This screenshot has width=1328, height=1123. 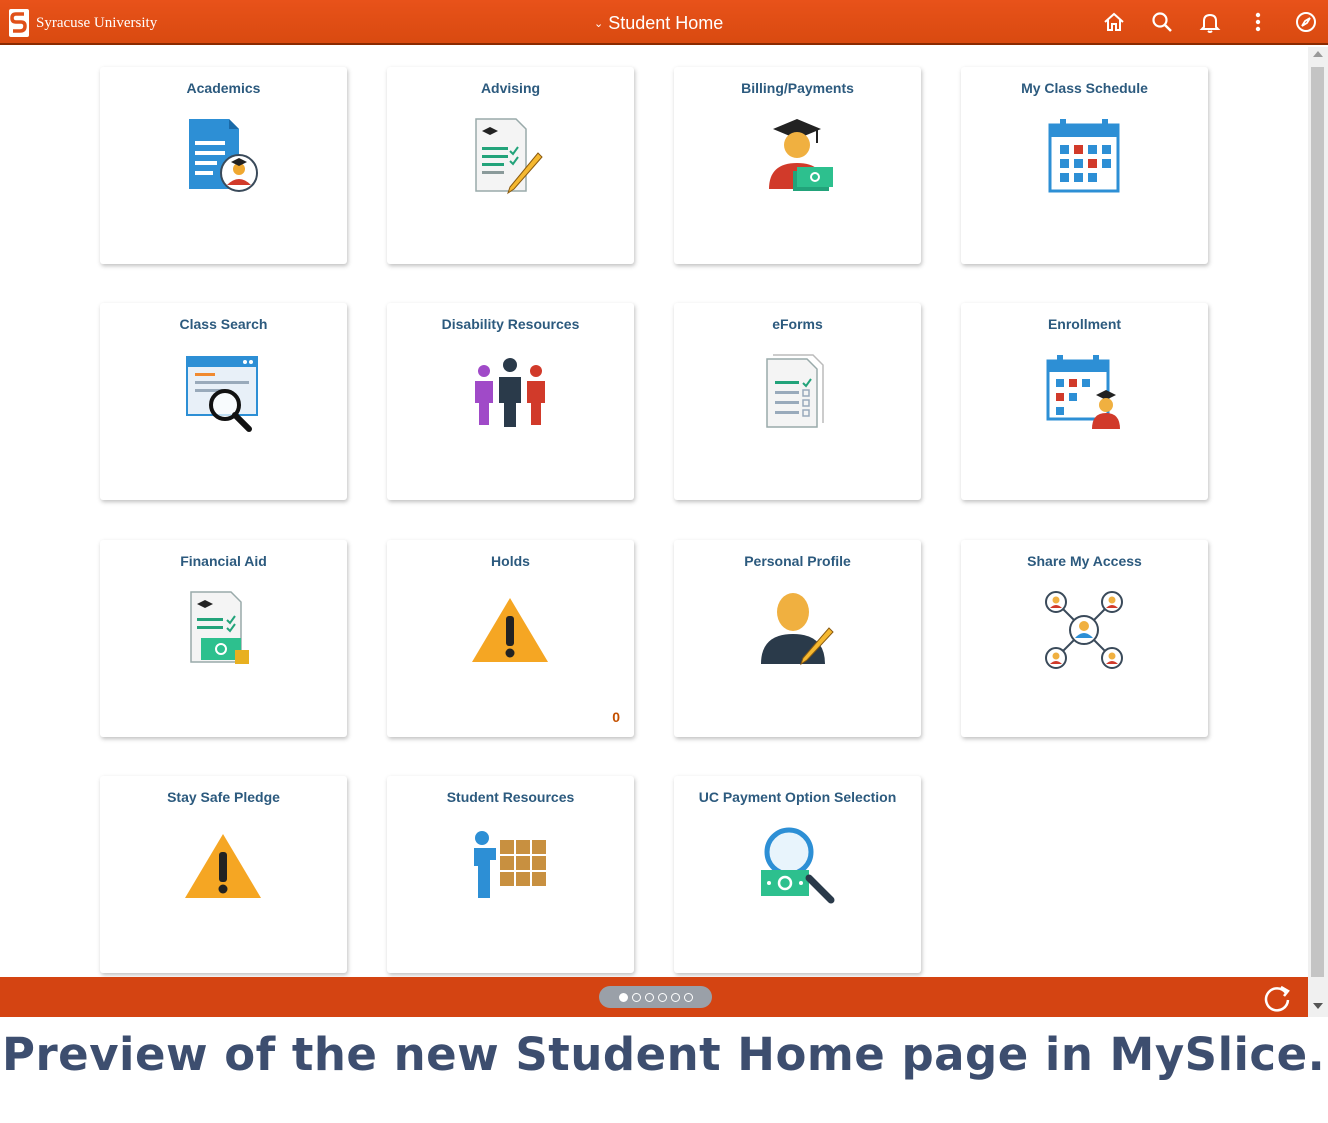 I want to click on tile-personal-profile: Personal Profile, so click(x=797, y=638).